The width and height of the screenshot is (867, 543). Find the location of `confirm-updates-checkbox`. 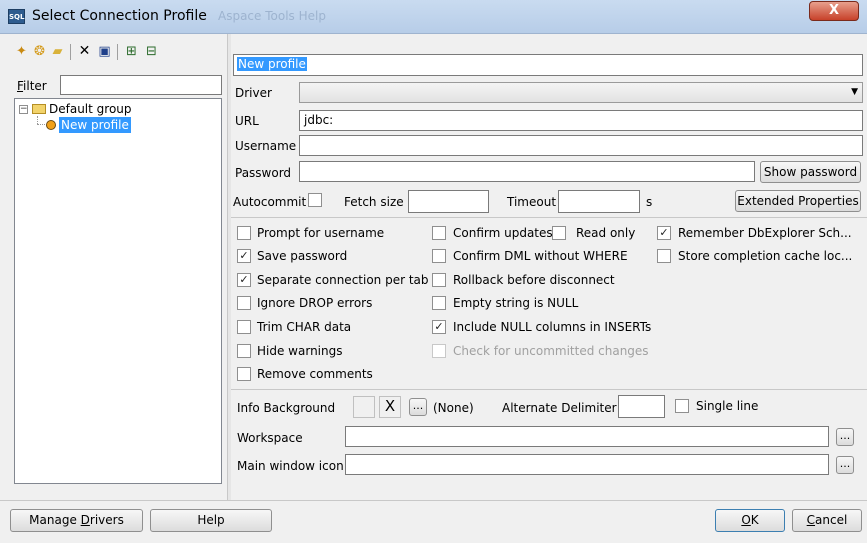

confirm-updates-checkbox is located at coordinates (439, 233).